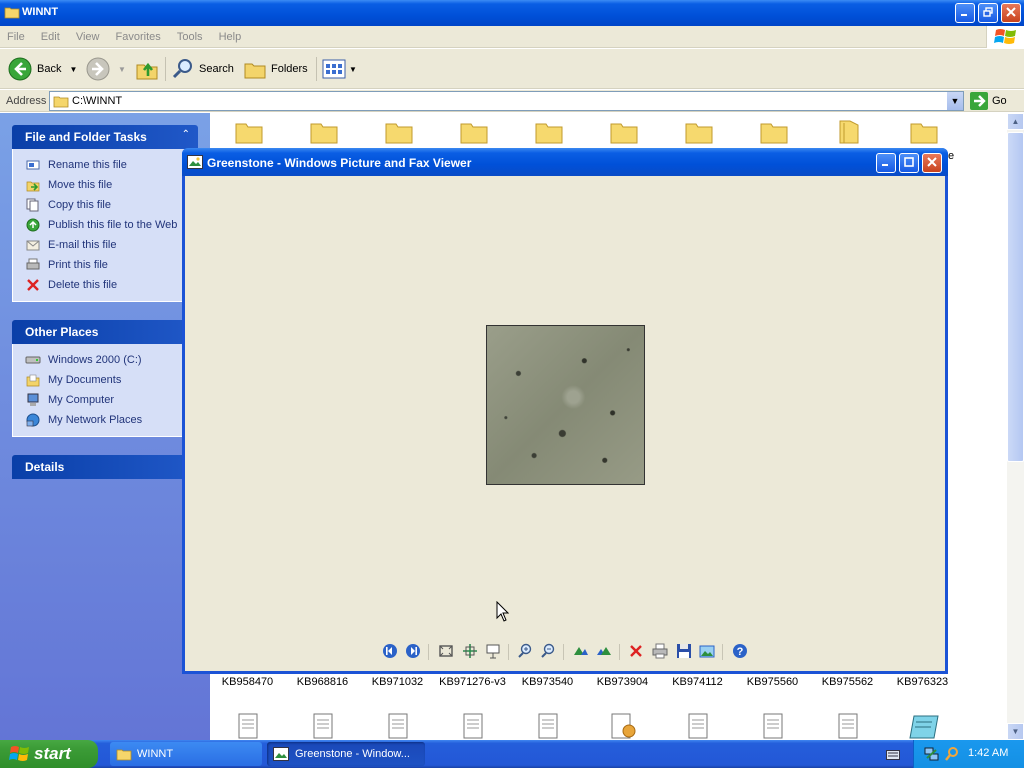 The image size is (1024, 768). I want to click on next-image-button, so click(413, 651).